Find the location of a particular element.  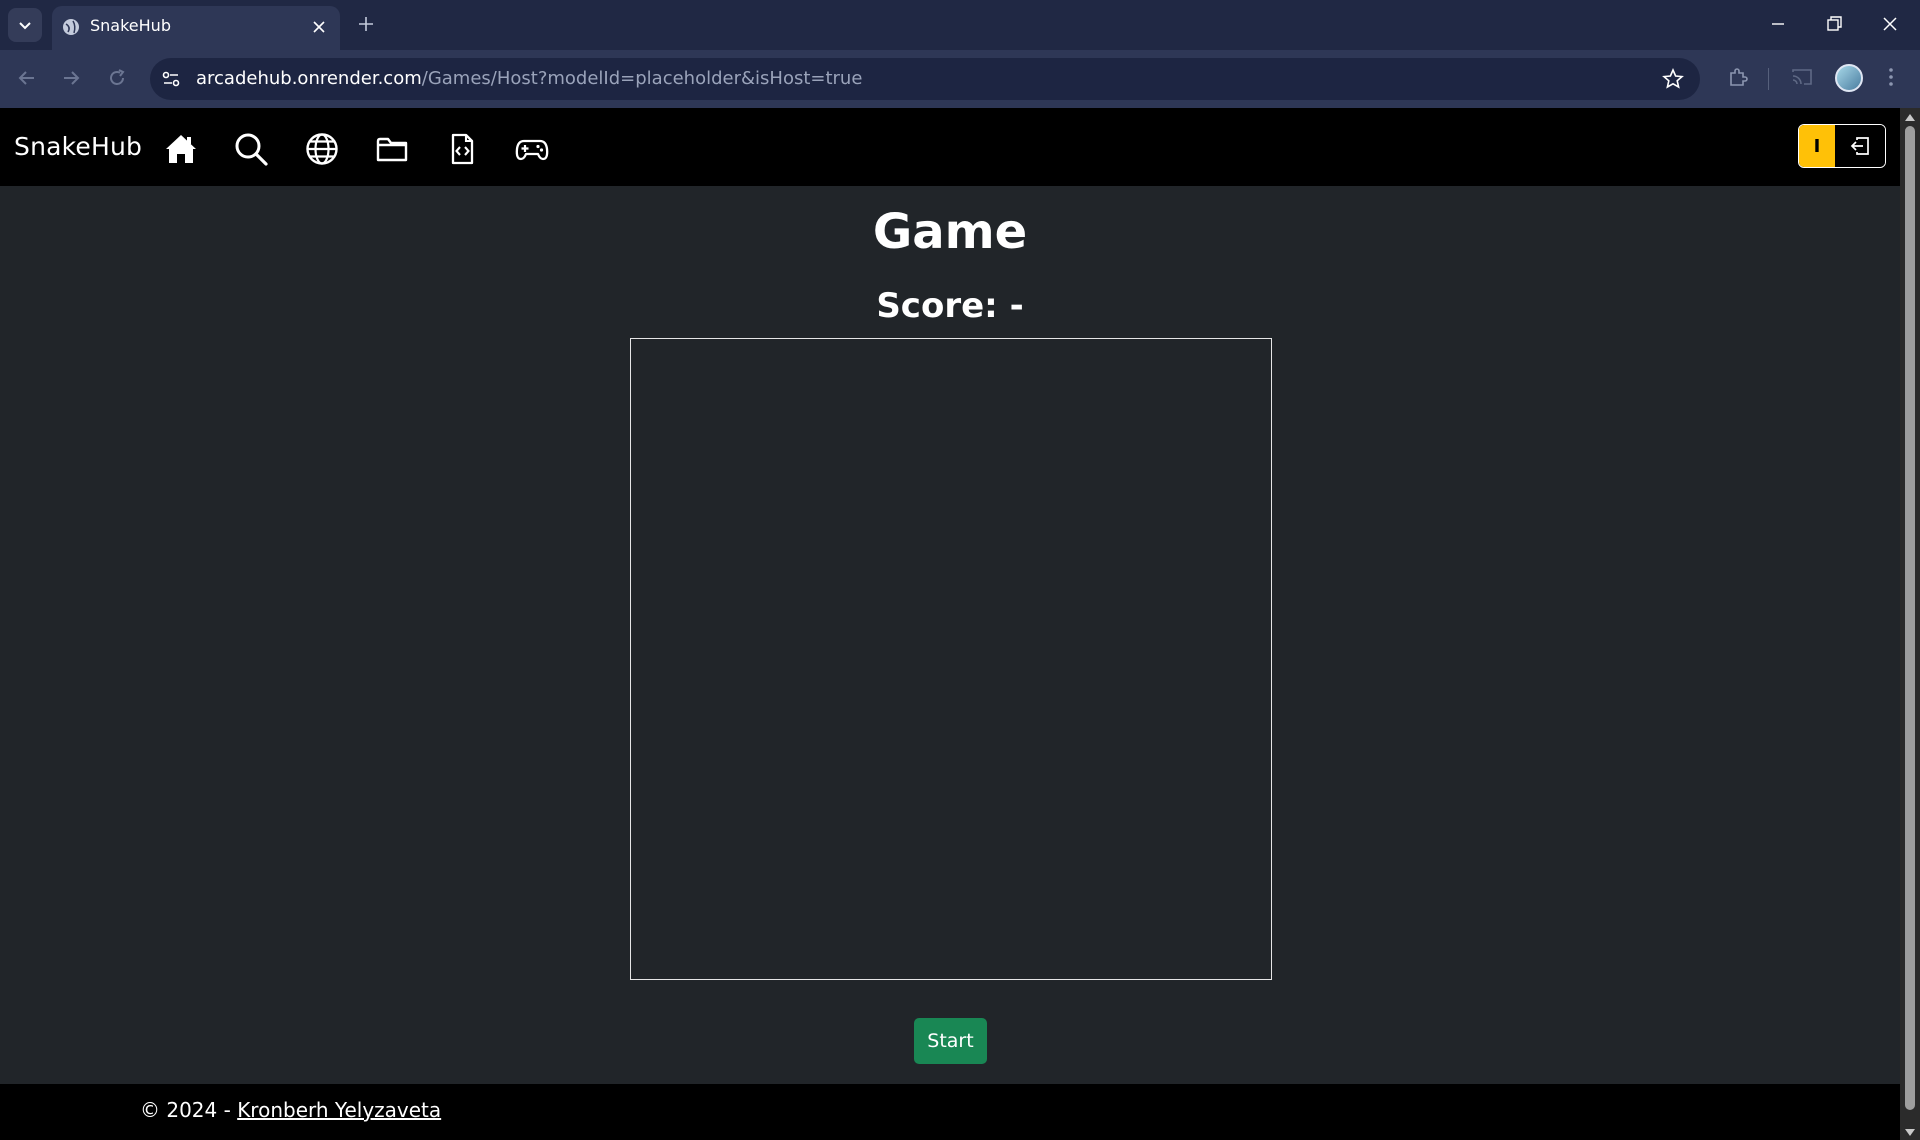

browser-menu-dots-icon is located at coordinates (1891, 77).